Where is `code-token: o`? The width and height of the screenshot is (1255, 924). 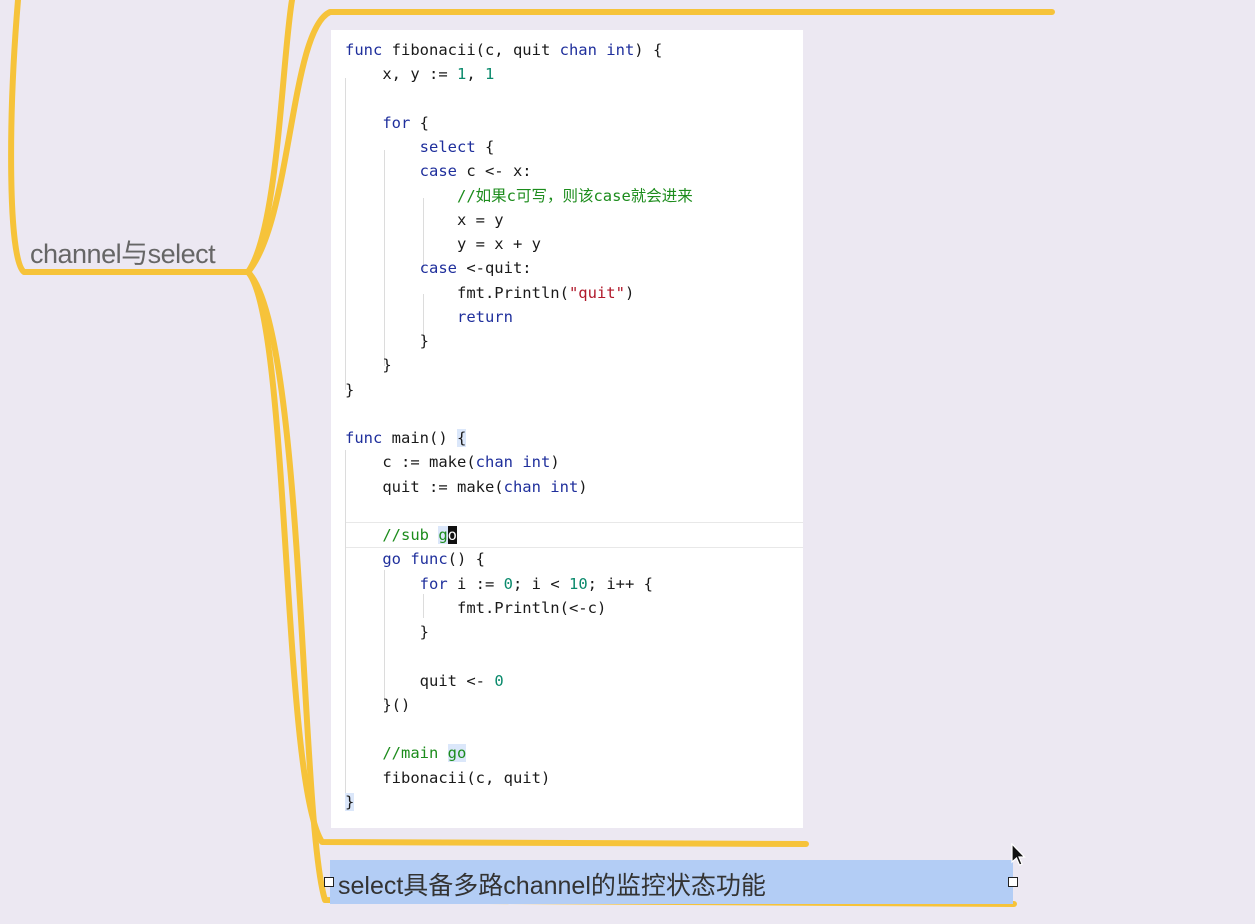 code-token: o is located at coordinates (452, 535).